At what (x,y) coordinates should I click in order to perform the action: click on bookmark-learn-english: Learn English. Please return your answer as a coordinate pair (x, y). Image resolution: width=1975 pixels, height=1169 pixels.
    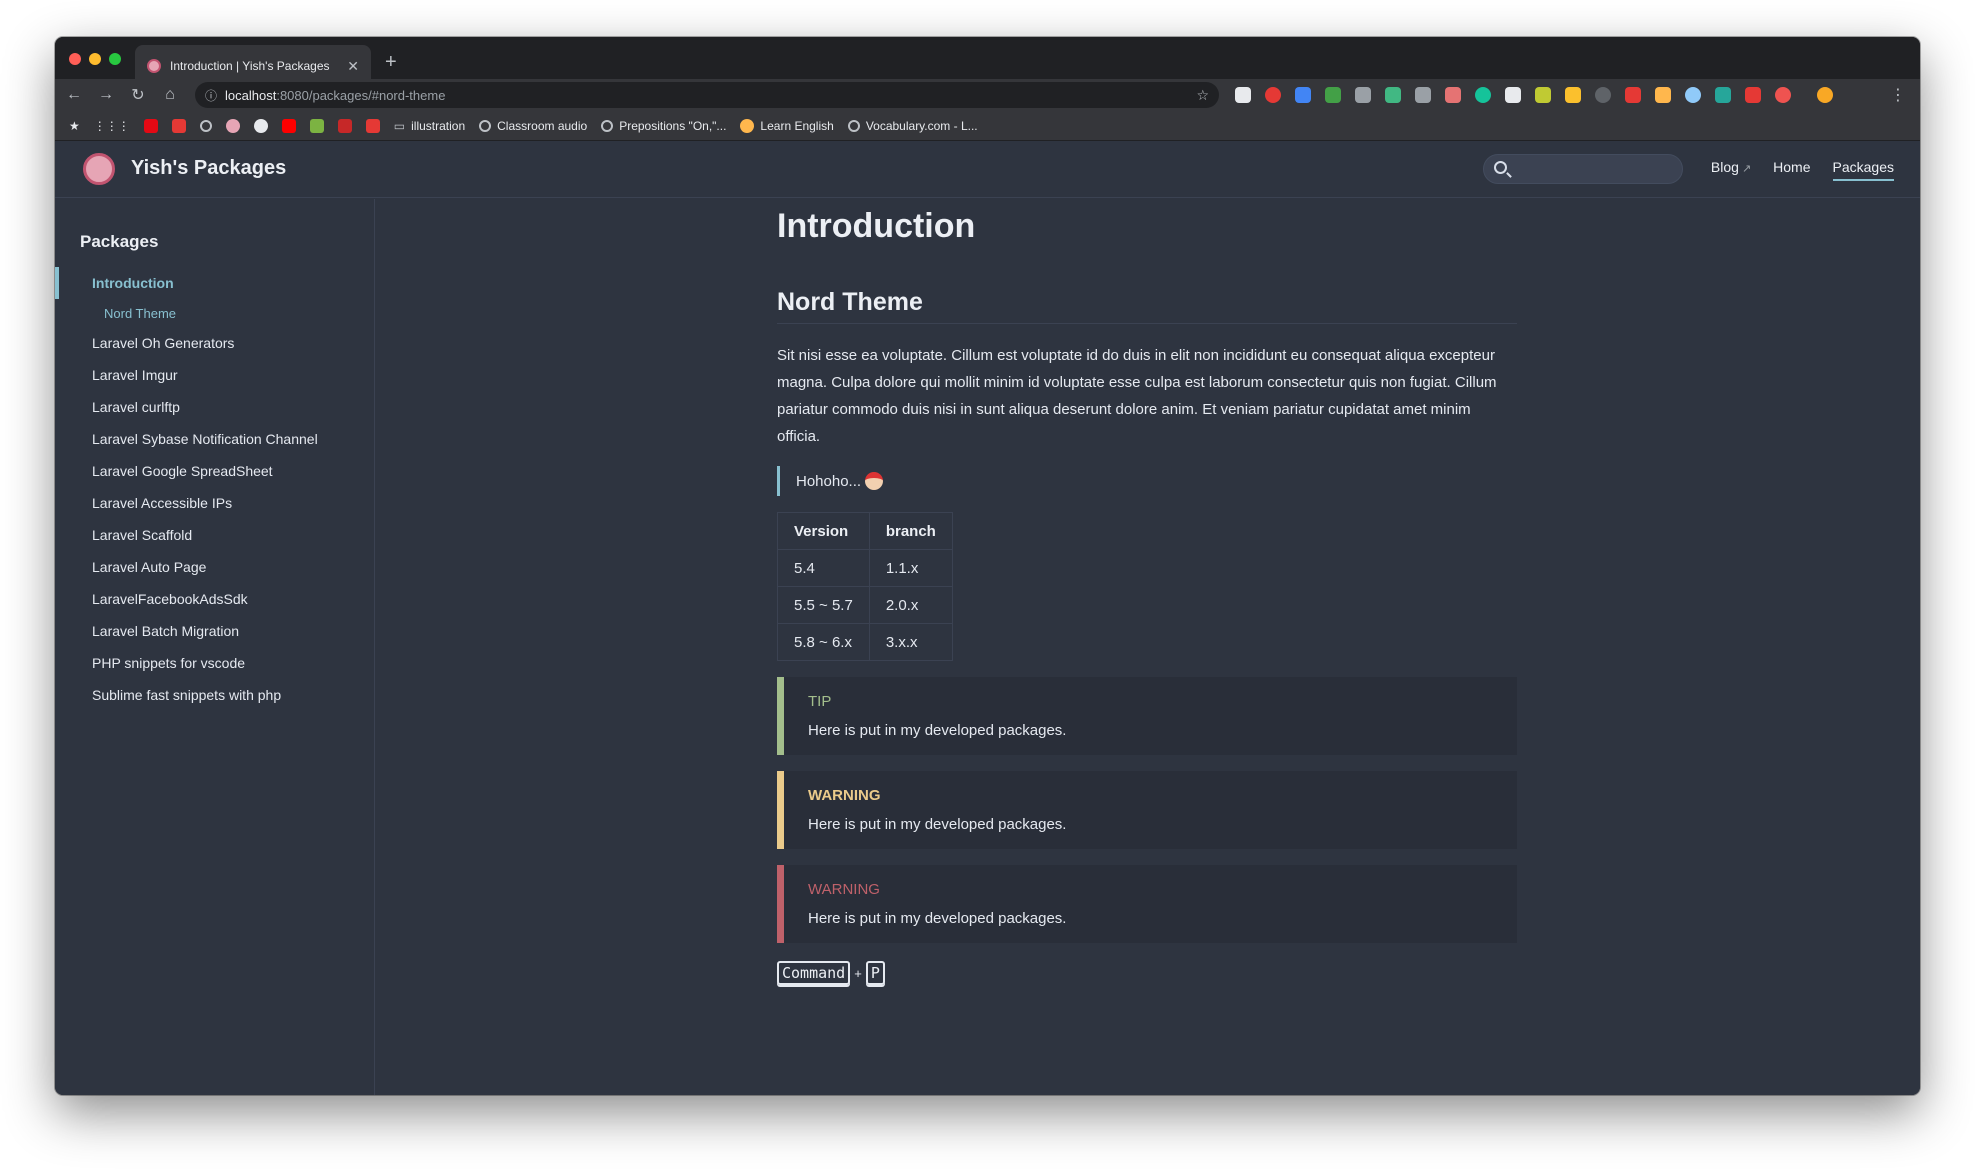
    Looking at the image, I should click on (787, 125).